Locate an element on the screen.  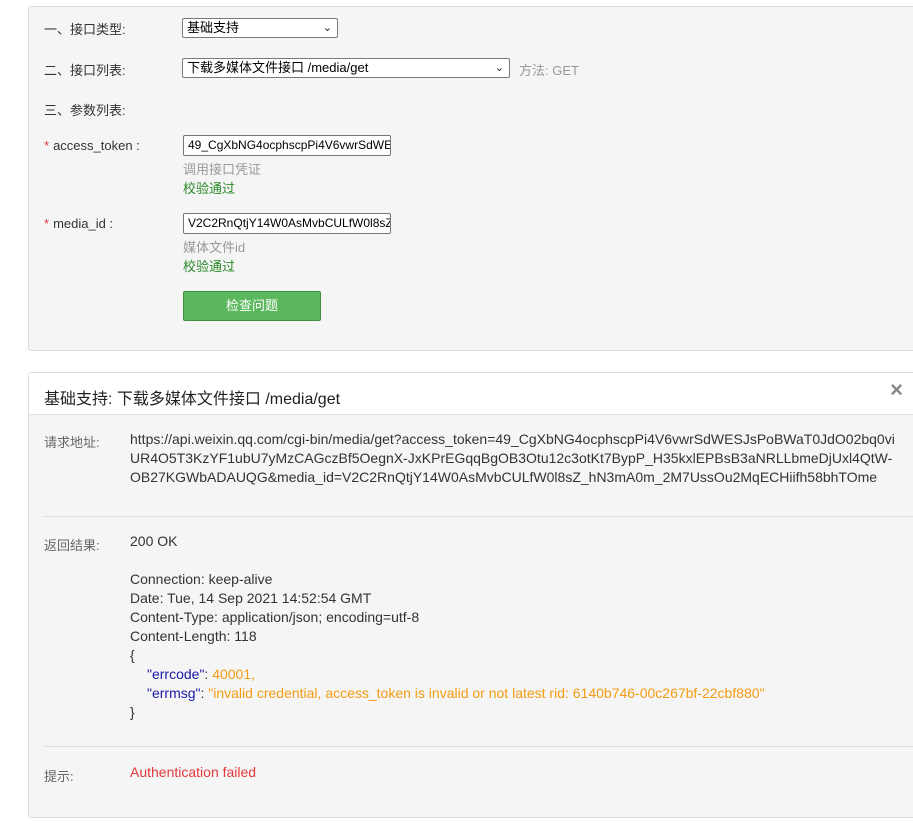
api-type-value: 基础支持 is located at coordinates (213, 27).